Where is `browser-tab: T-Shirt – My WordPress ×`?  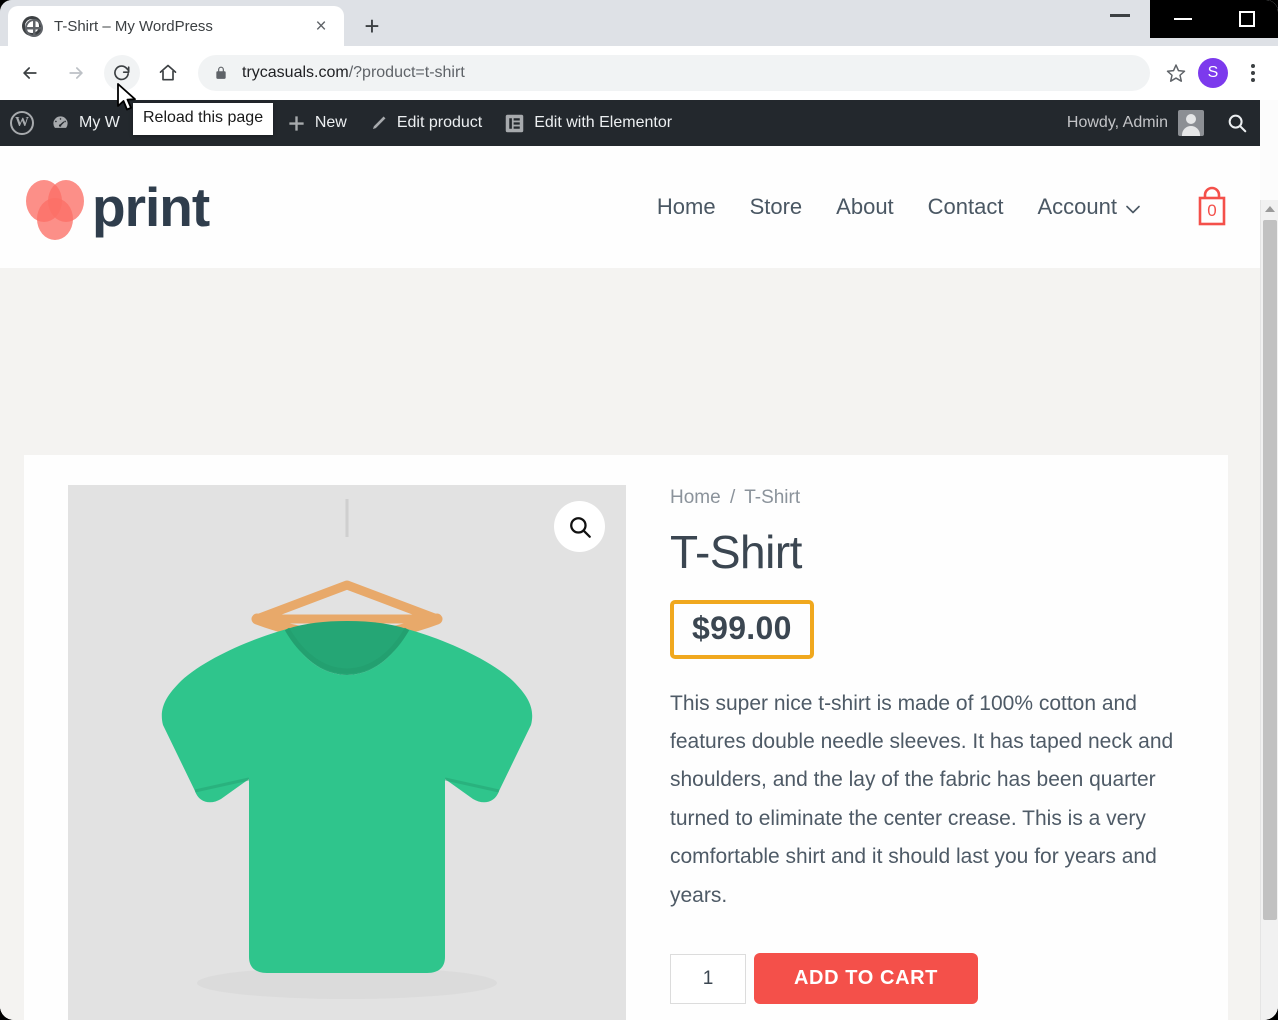 browser-tab: T-Shirt – My WordPress × is located at coordinates (176, 26).